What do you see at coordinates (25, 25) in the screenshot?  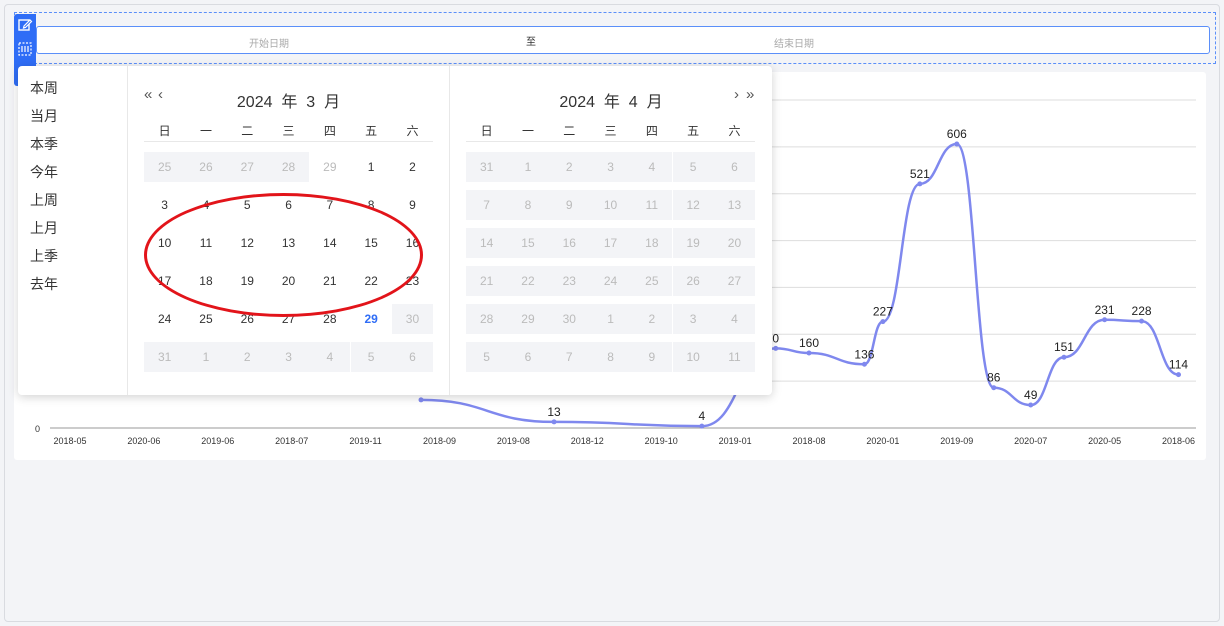 I see `edit-icon` at bounding box center [25, 25].